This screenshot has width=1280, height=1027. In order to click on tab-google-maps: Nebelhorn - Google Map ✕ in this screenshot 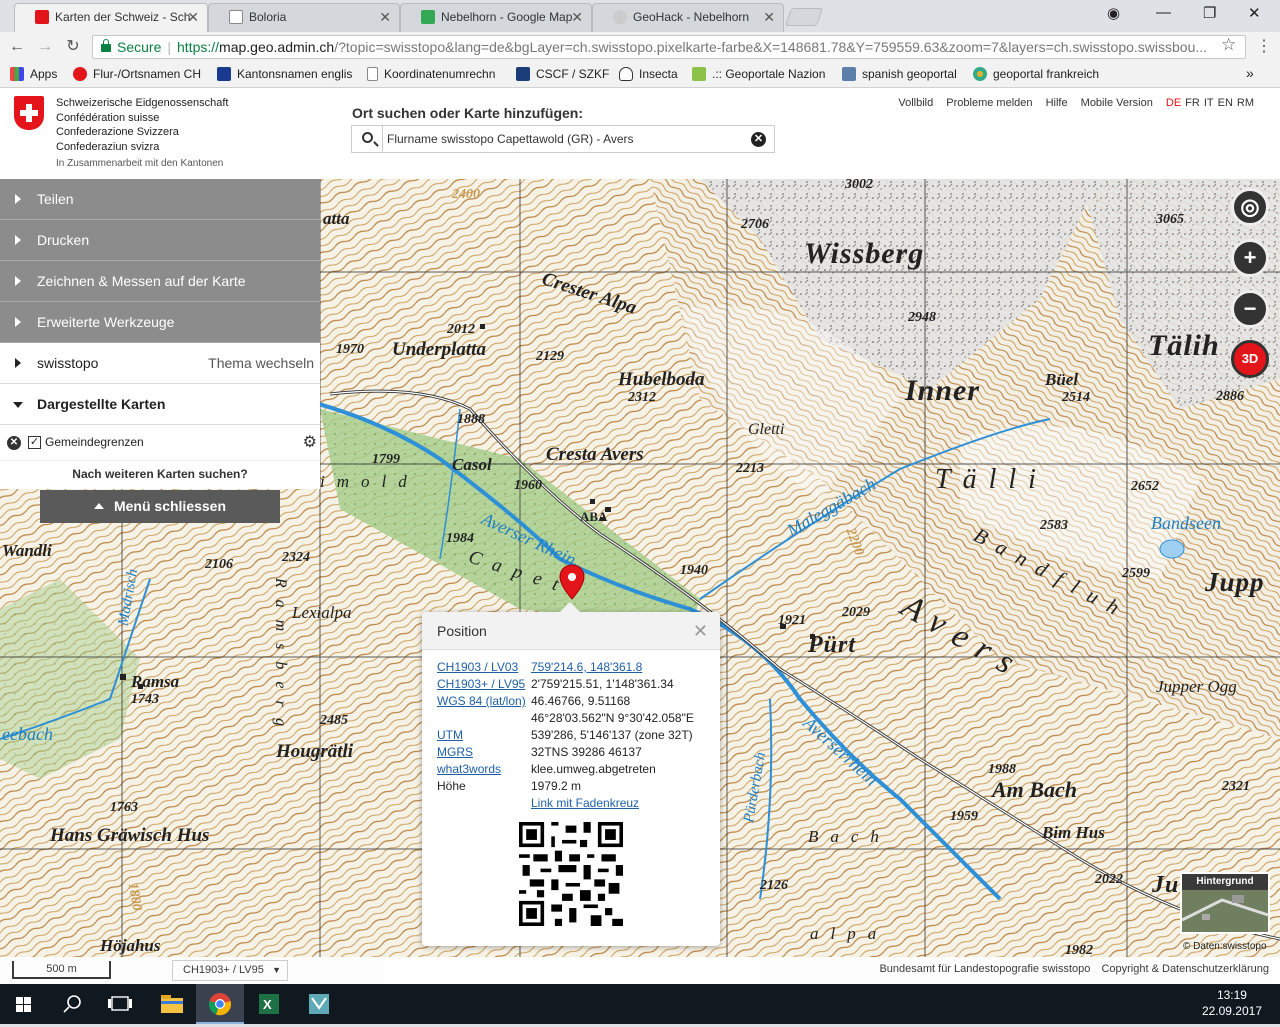, I will do `click(496, 17)`.